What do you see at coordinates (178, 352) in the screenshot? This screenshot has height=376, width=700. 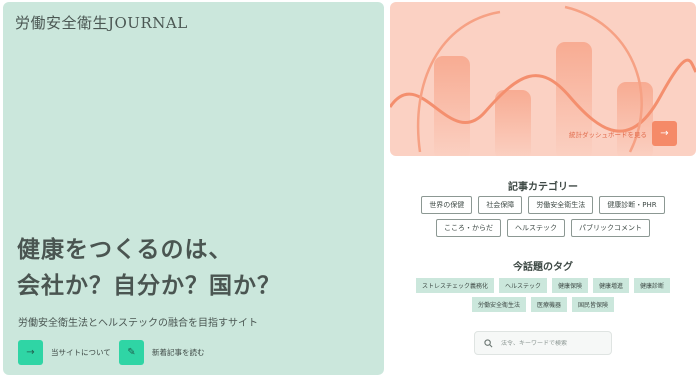 I see `read-new-articles-label: 新着記事を読む` at bounding box center [178, 352].